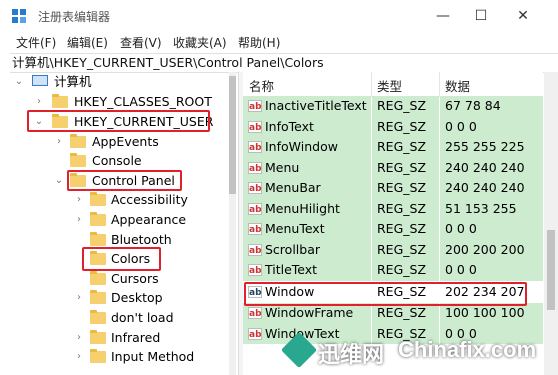 The height and width of the screenshot is (375, 558). Describe the element at coordinates (393, 249) in the screenshot. I see `value-row: ab Scrollbar REG_SZ 200 200 200` at that location.